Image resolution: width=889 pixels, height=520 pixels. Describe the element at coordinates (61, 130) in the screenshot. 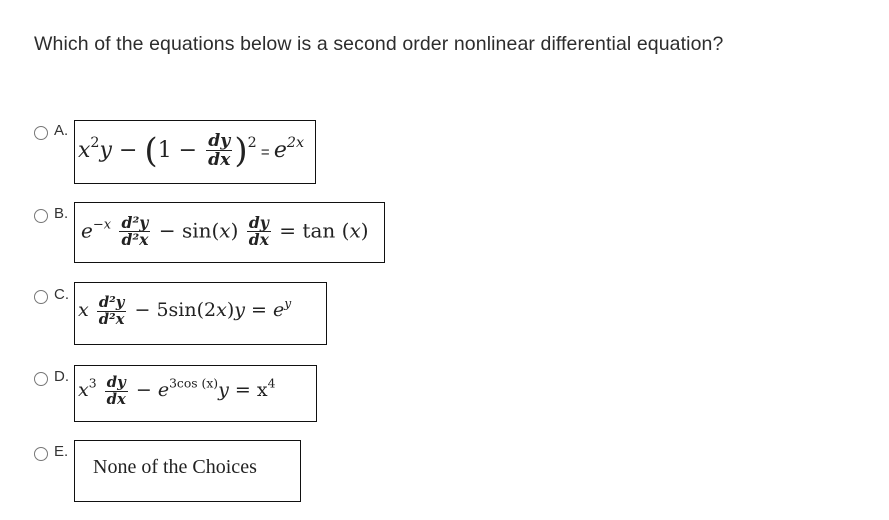

I see `option-letter-a: A.` at that location.